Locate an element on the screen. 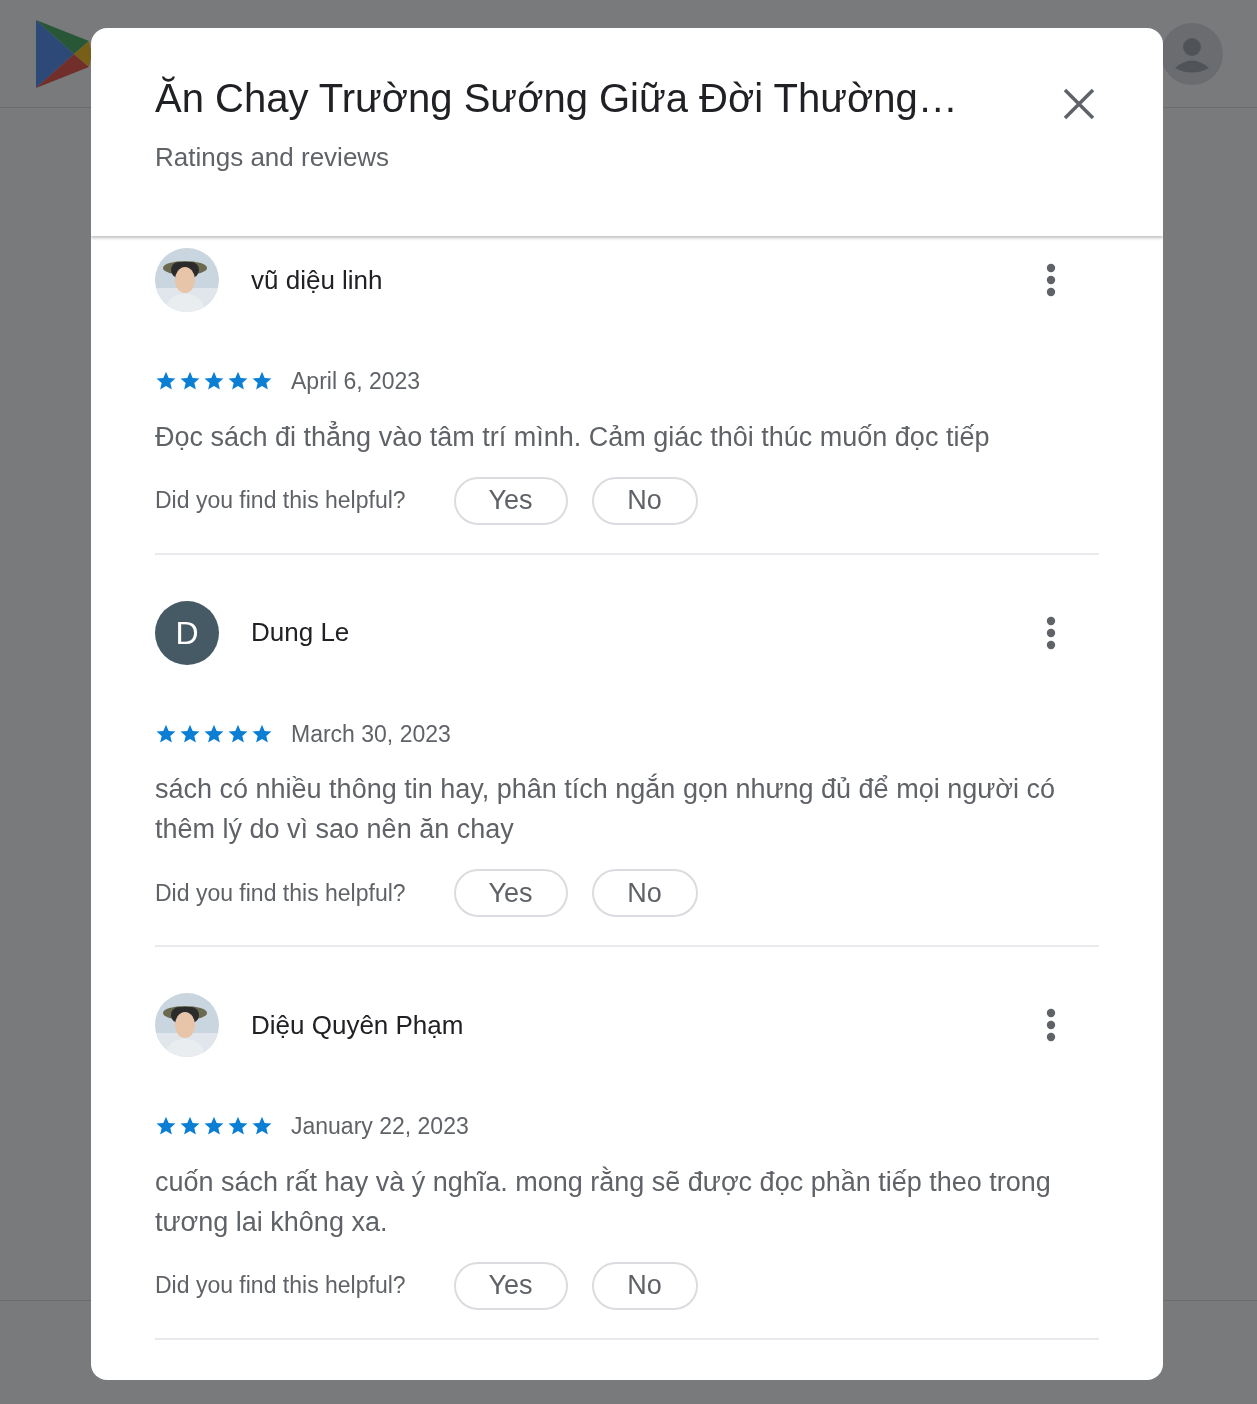 Image resolution: width=1257 pixels, height=1404 pixels. reviewer-name: vũ diệu linh is located at coordinates (317, 280).